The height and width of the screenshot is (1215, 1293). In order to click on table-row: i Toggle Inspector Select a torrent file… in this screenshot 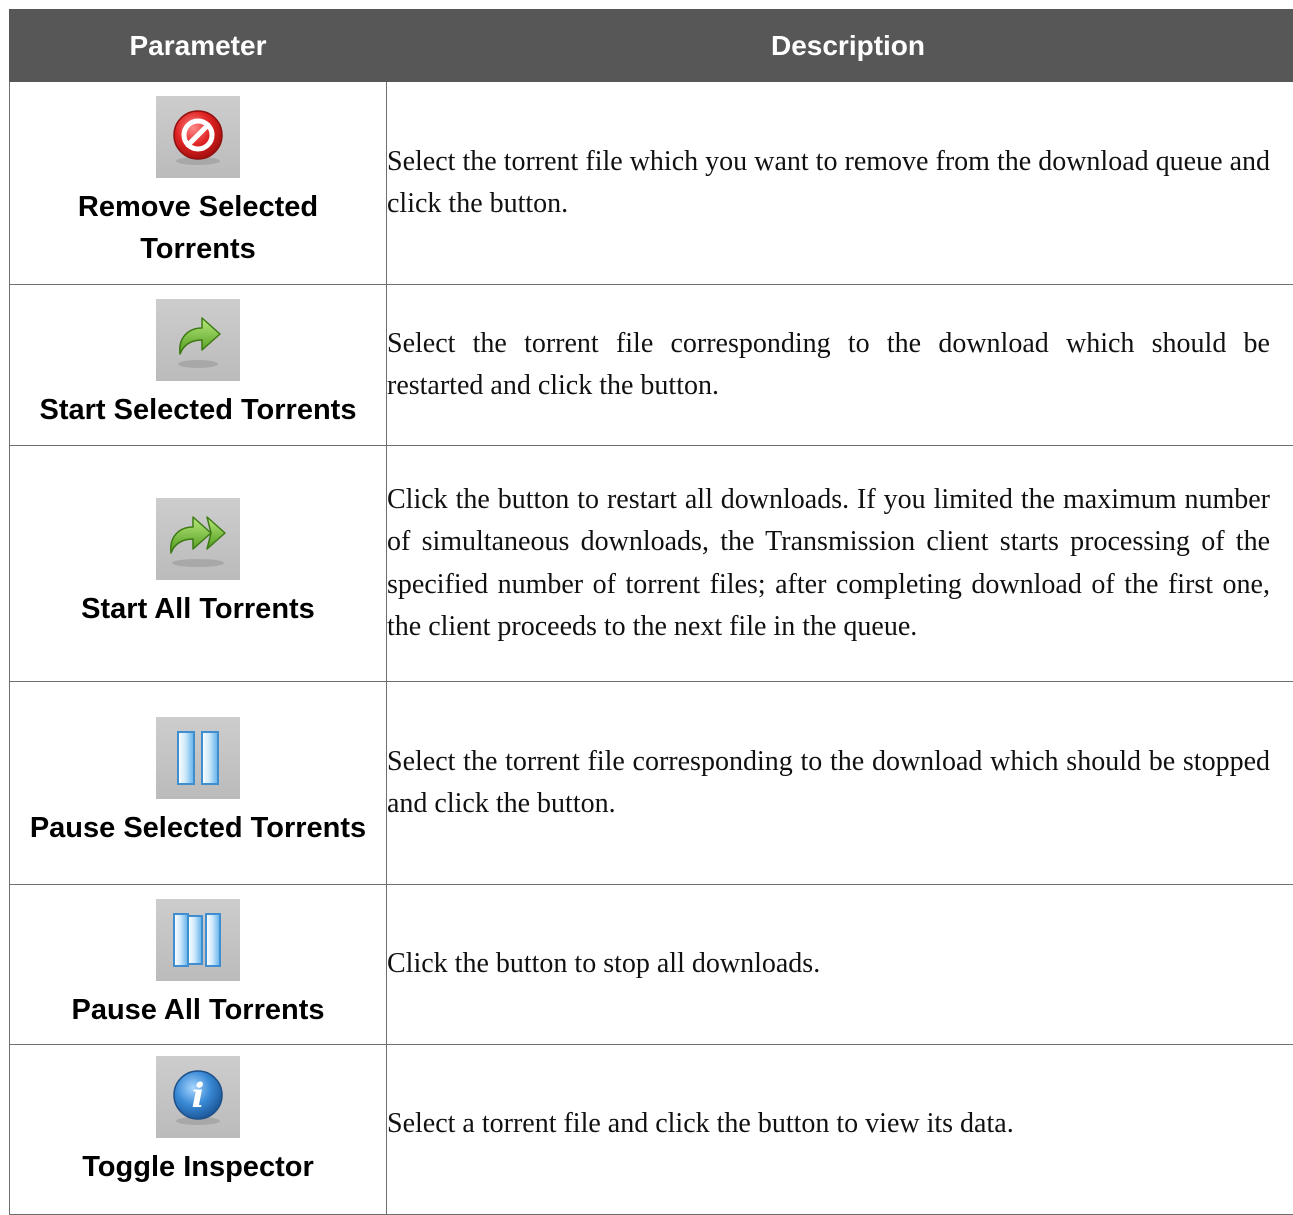, I will do `click(651, 1130)`.